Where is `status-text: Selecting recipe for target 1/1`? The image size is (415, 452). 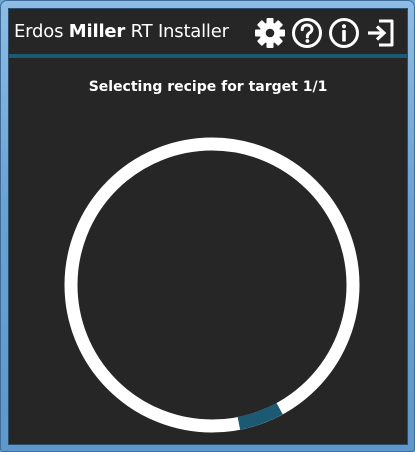 status-text: Selecting recipe for target 1/1 is located at coordinates (208, 87).